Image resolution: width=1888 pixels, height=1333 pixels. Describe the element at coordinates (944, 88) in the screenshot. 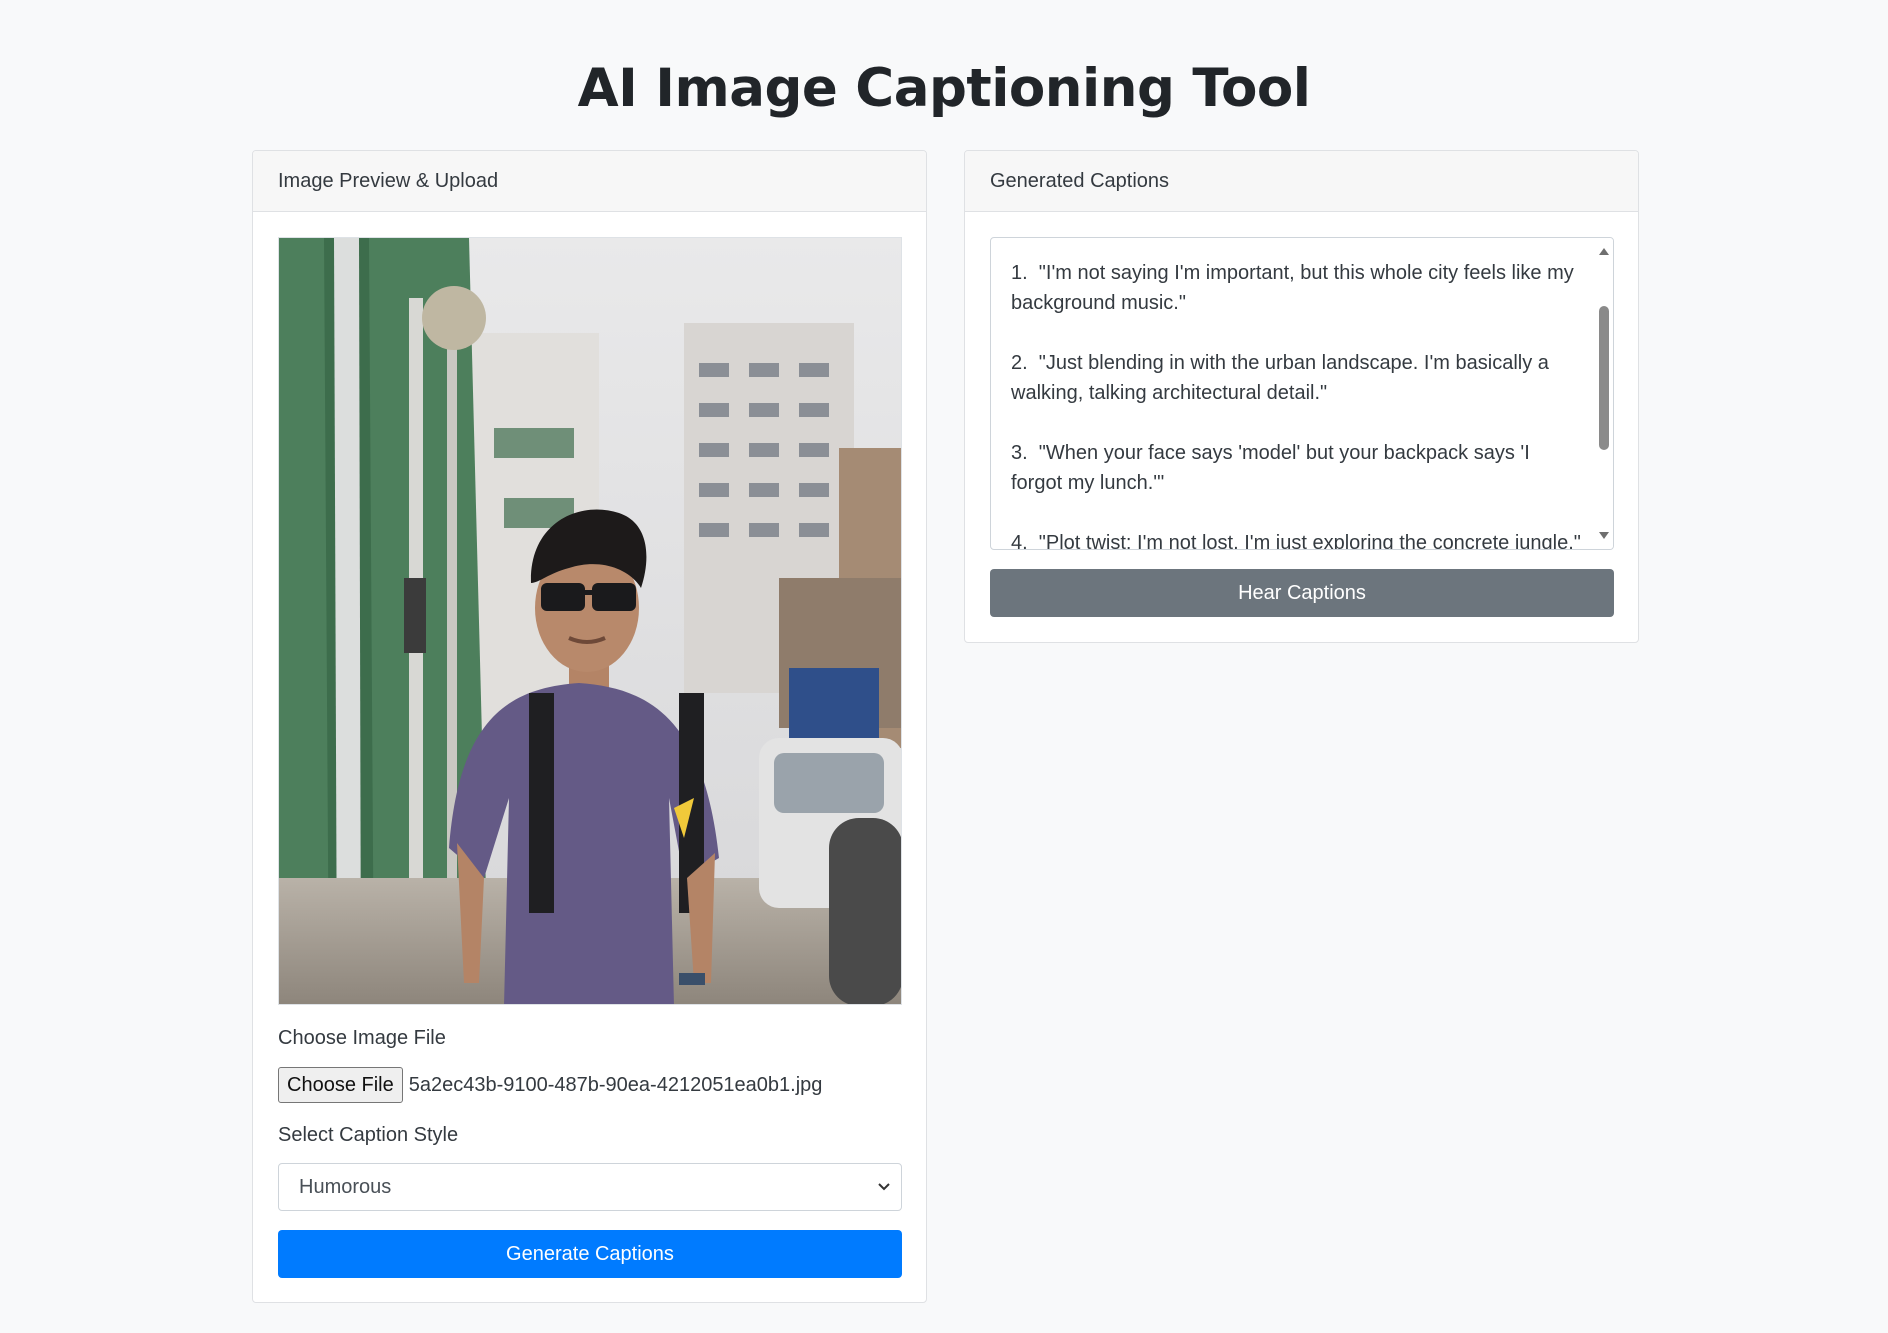

I see `page-title: AI Image Captioning Tool` at that location.